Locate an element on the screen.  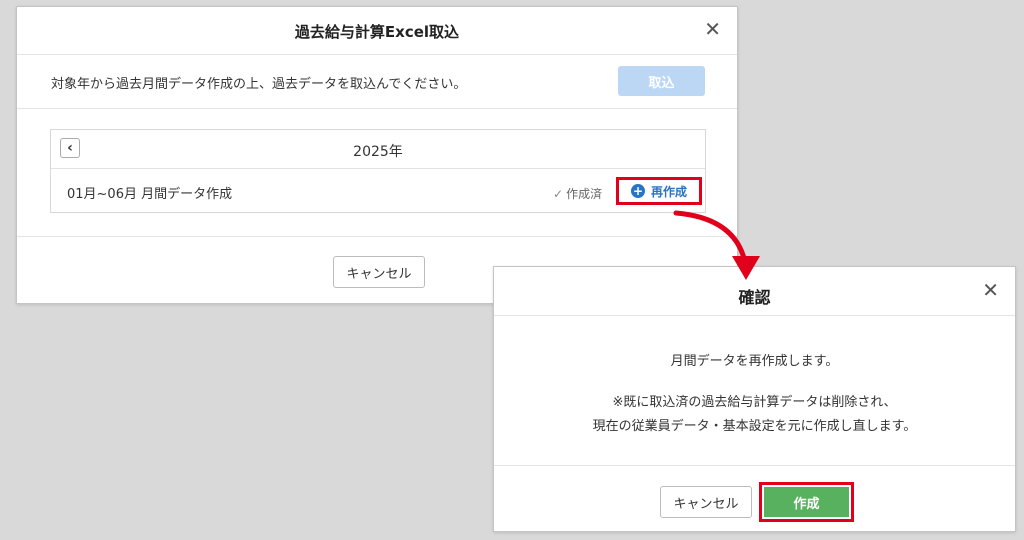
cancel-button: キャンセル is located at coordinates (379, 272).